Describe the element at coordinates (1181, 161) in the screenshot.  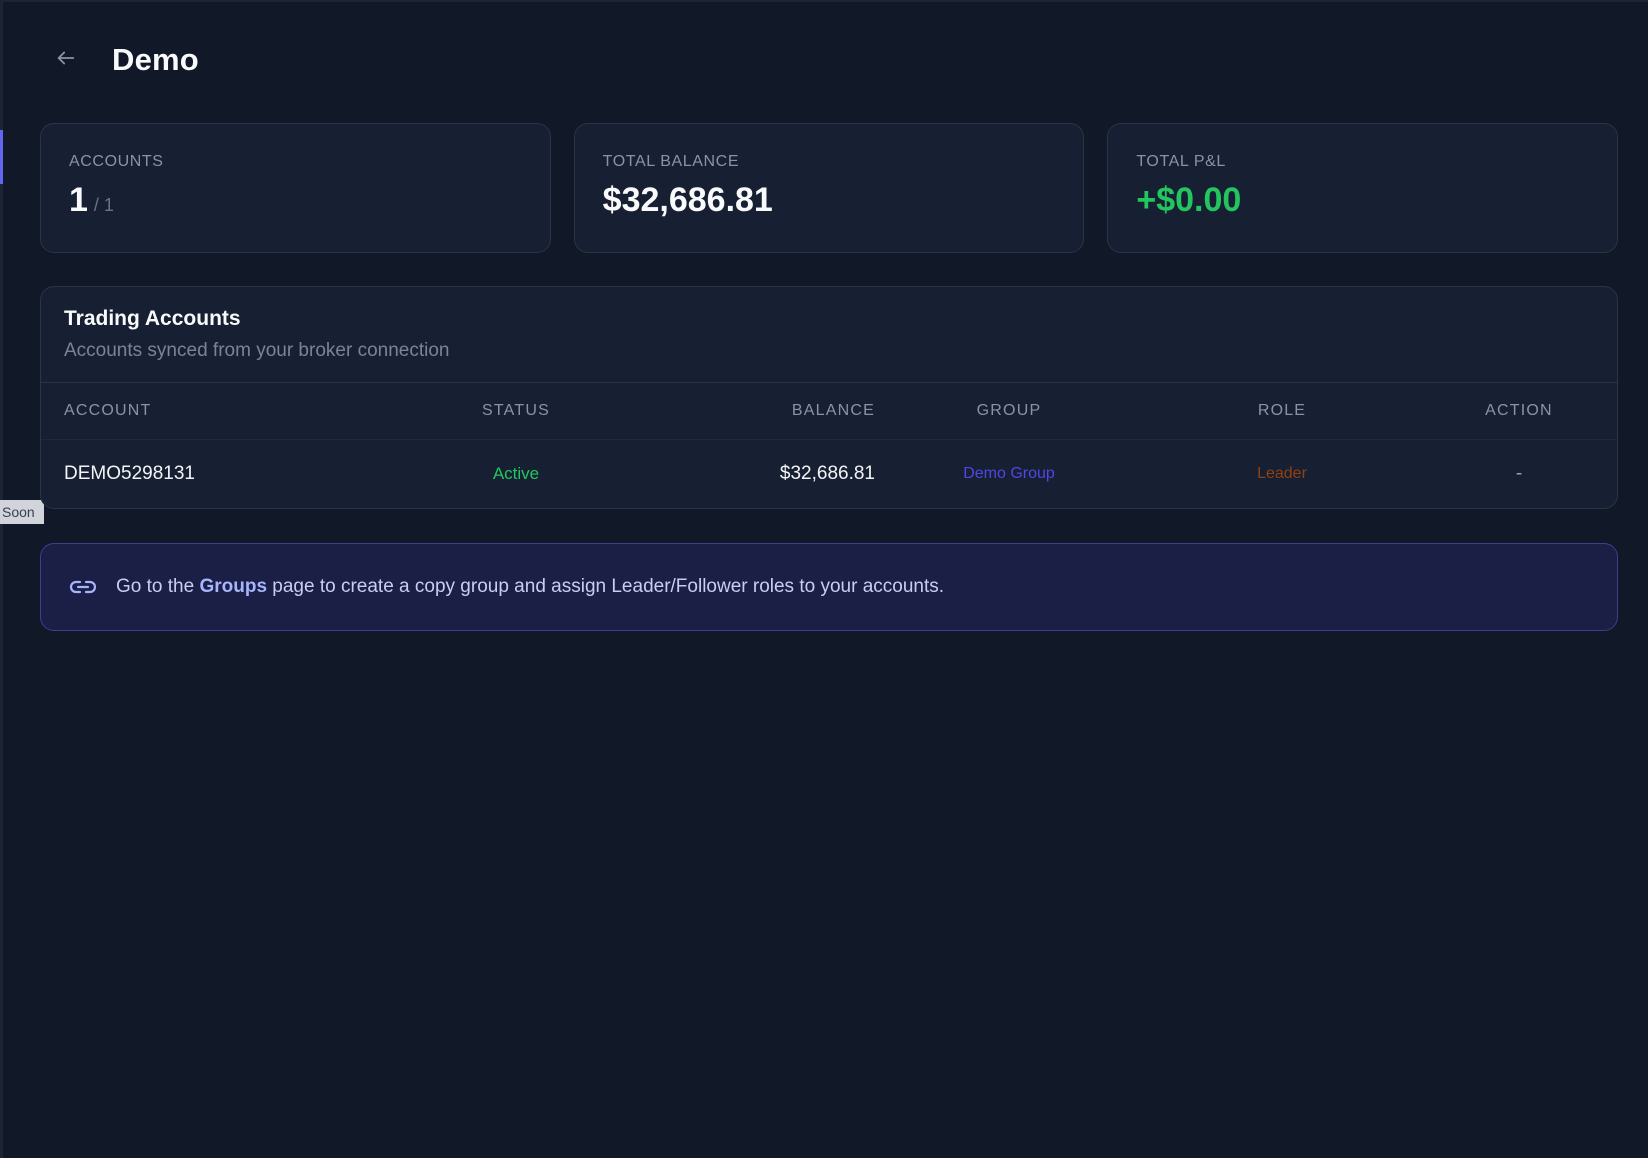
I see `stat-label: TOTAL P&L` at that location.